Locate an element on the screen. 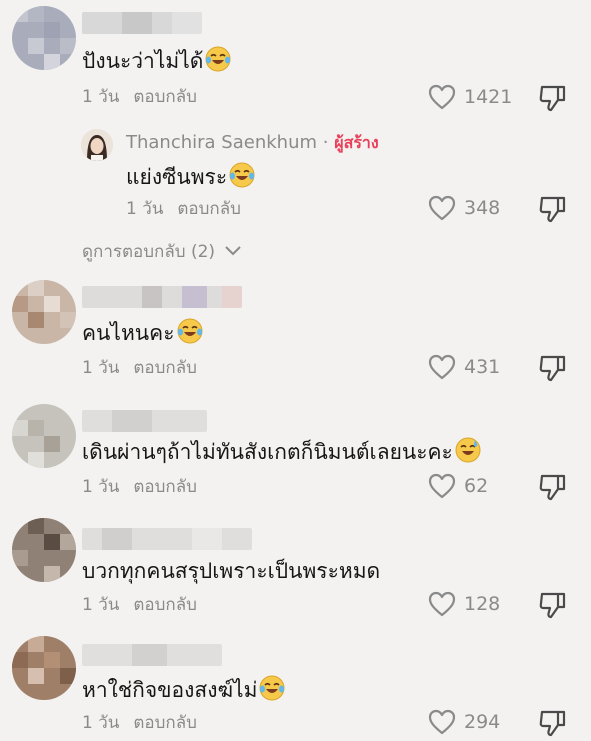 The height and width of the screenshot is (741, 591). like-count: 348 is located at coordinates (482, 208).